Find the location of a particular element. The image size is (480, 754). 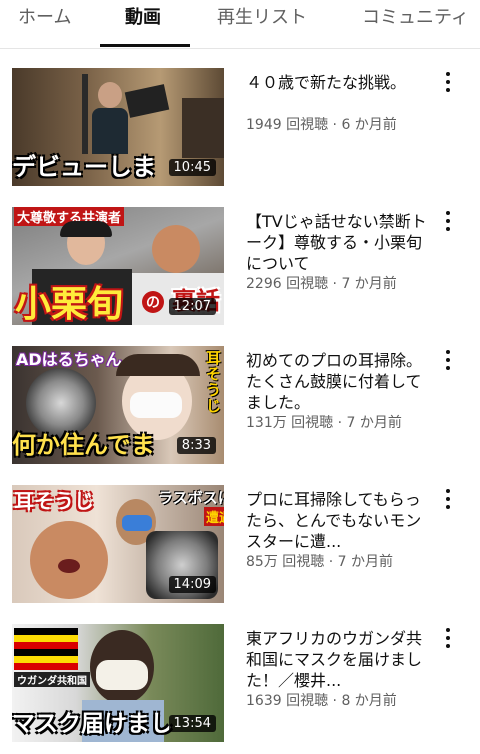

duration-badge: 12:07 is located at coordinates (192, 306).